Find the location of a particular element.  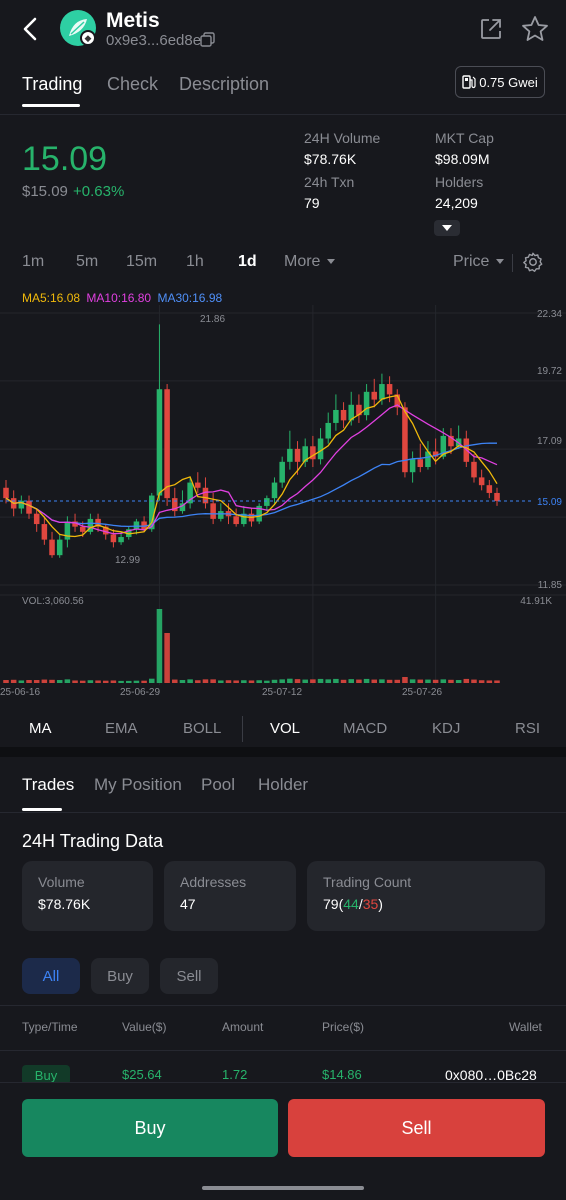

gas-price-button: 0.75 Gwei is located at coordinates (500, 82).